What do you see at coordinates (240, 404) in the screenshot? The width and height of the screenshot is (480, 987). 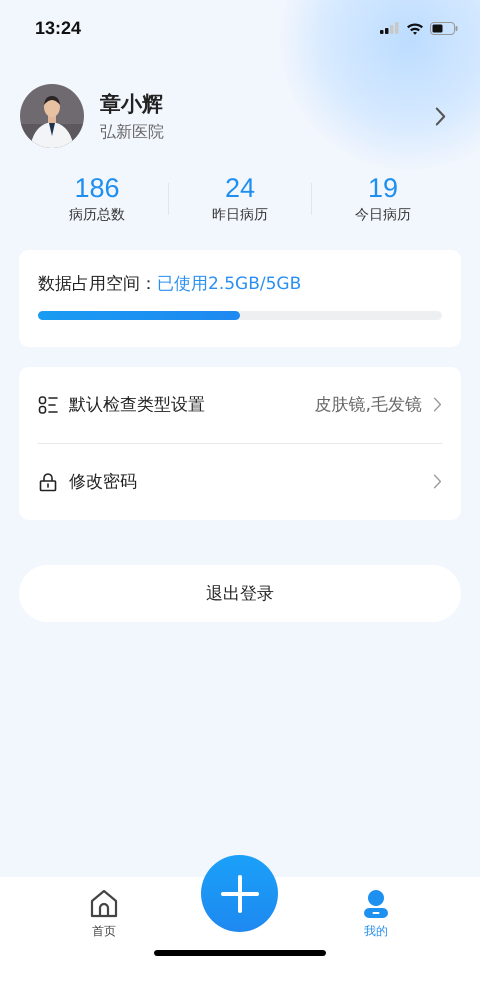 I see `settings-row: 默认检查类型设置 皮肤镜,毛发镜` at bounding box center [240, 404].